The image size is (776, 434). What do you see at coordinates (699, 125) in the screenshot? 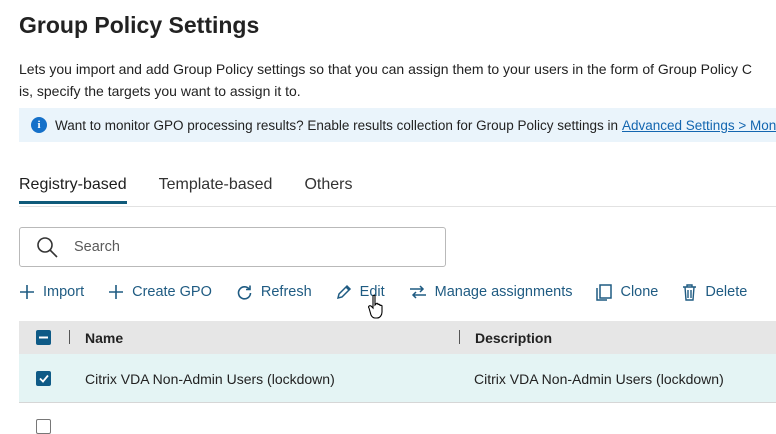
I see `advanced-settings-link: Advanced Settings > Mon` at bounding box center [699, 125].